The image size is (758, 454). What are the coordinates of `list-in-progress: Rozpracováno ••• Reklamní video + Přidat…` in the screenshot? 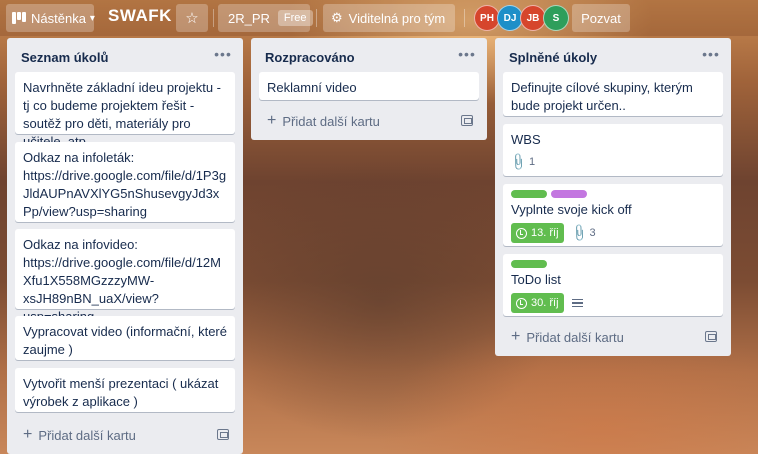 It's located at (369, 89).